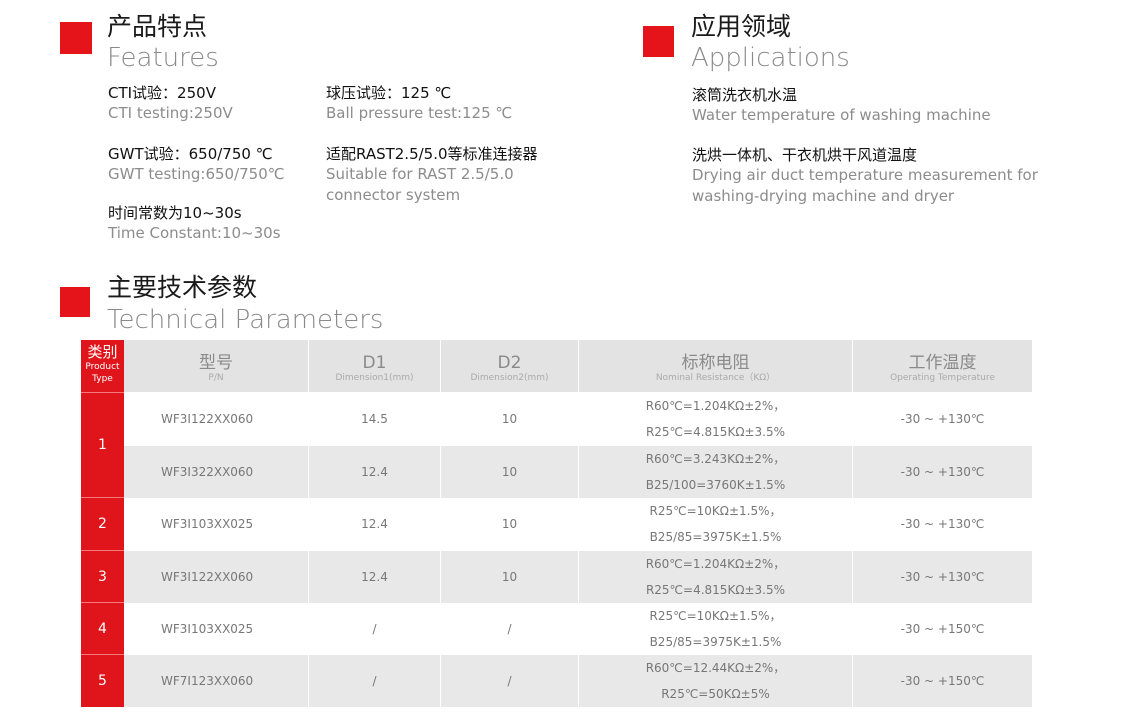 The width and height of the screenshot is (1137, 728). Describe the element at coordinates (76, 38) in the screenshot. I see `features-marker` at that location.